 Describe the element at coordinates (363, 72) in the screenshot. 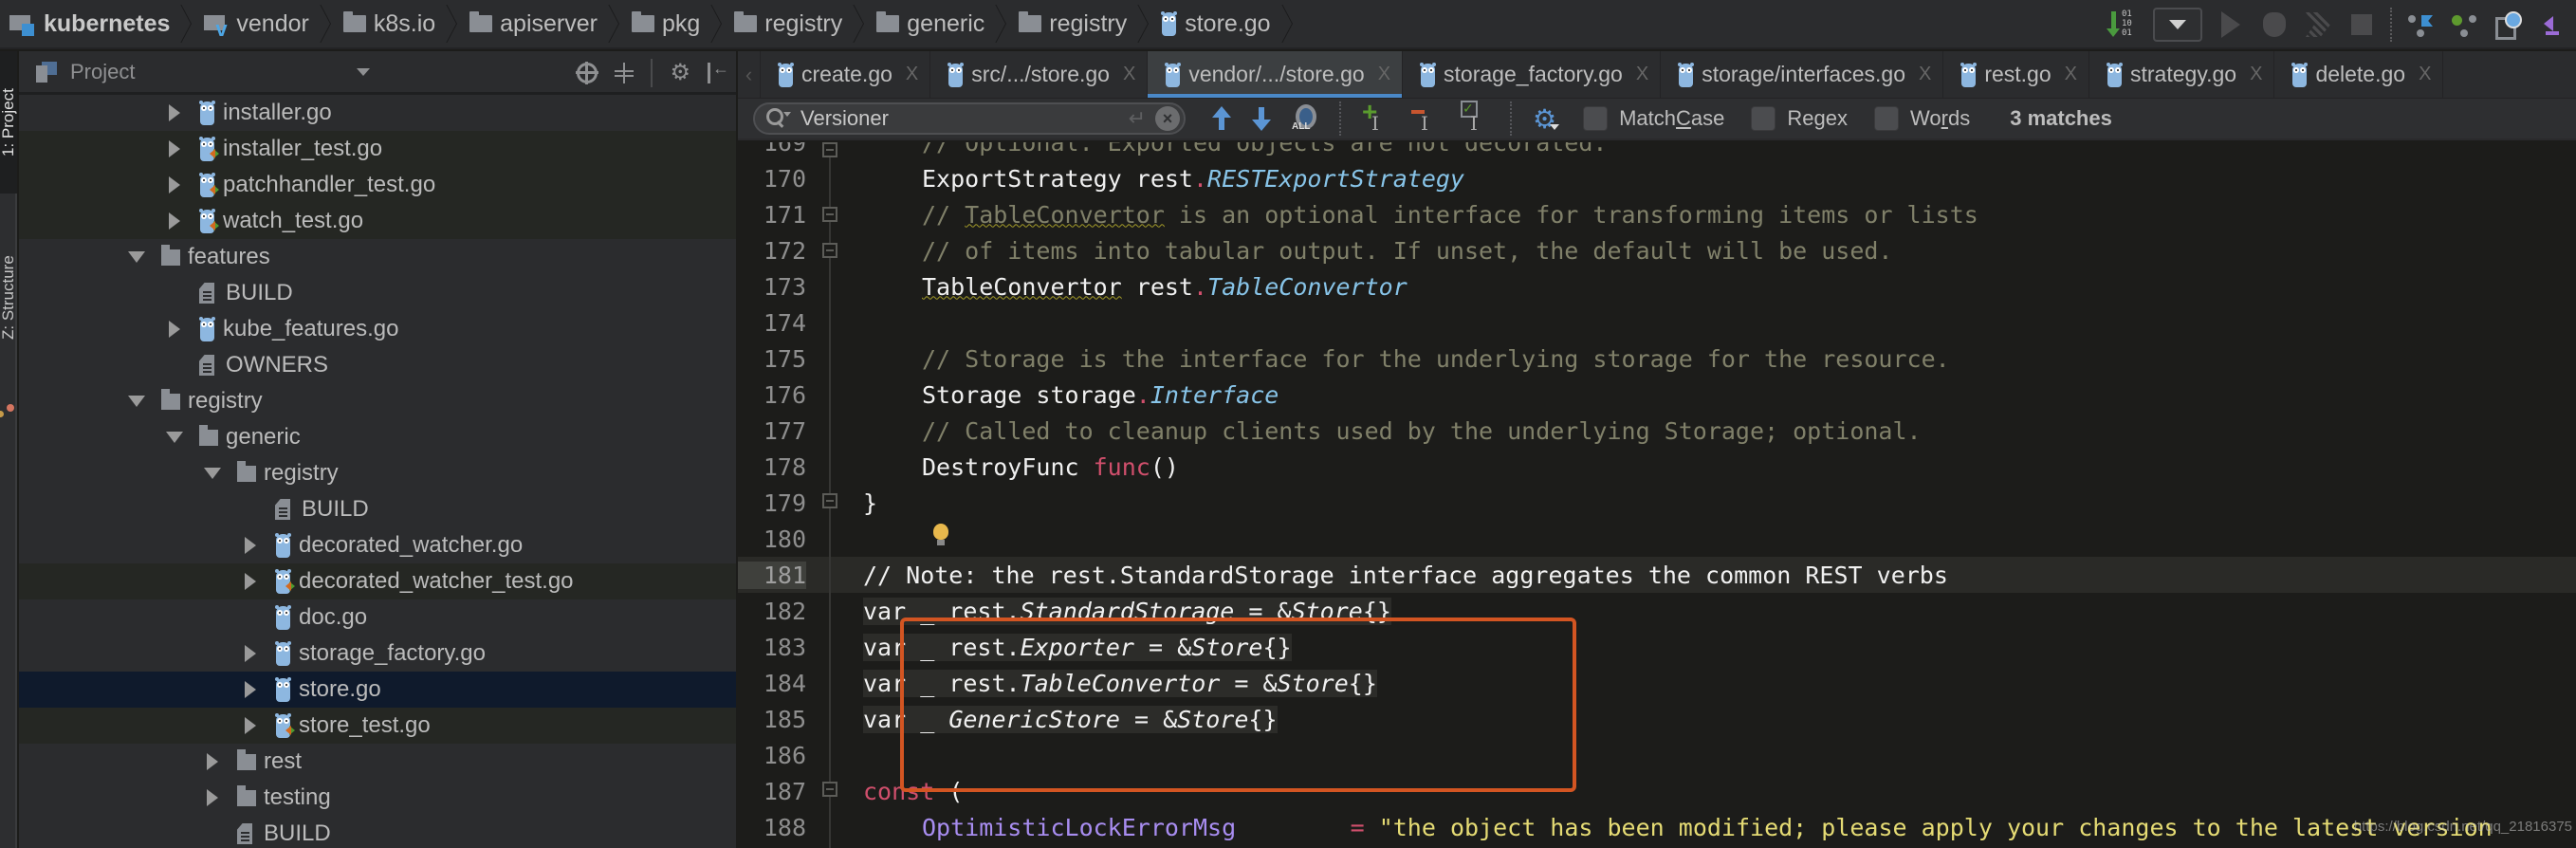

I see `chevron-down-icon` at that location.